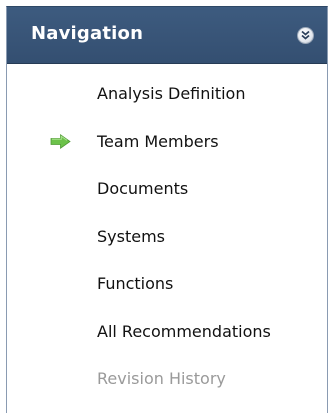 This screenshot has width=335, height=413. What do you see at coordinates (158, 141) in the screenshot?
I see `nav-item-label: Team Members` at bounding box center [158, 141].